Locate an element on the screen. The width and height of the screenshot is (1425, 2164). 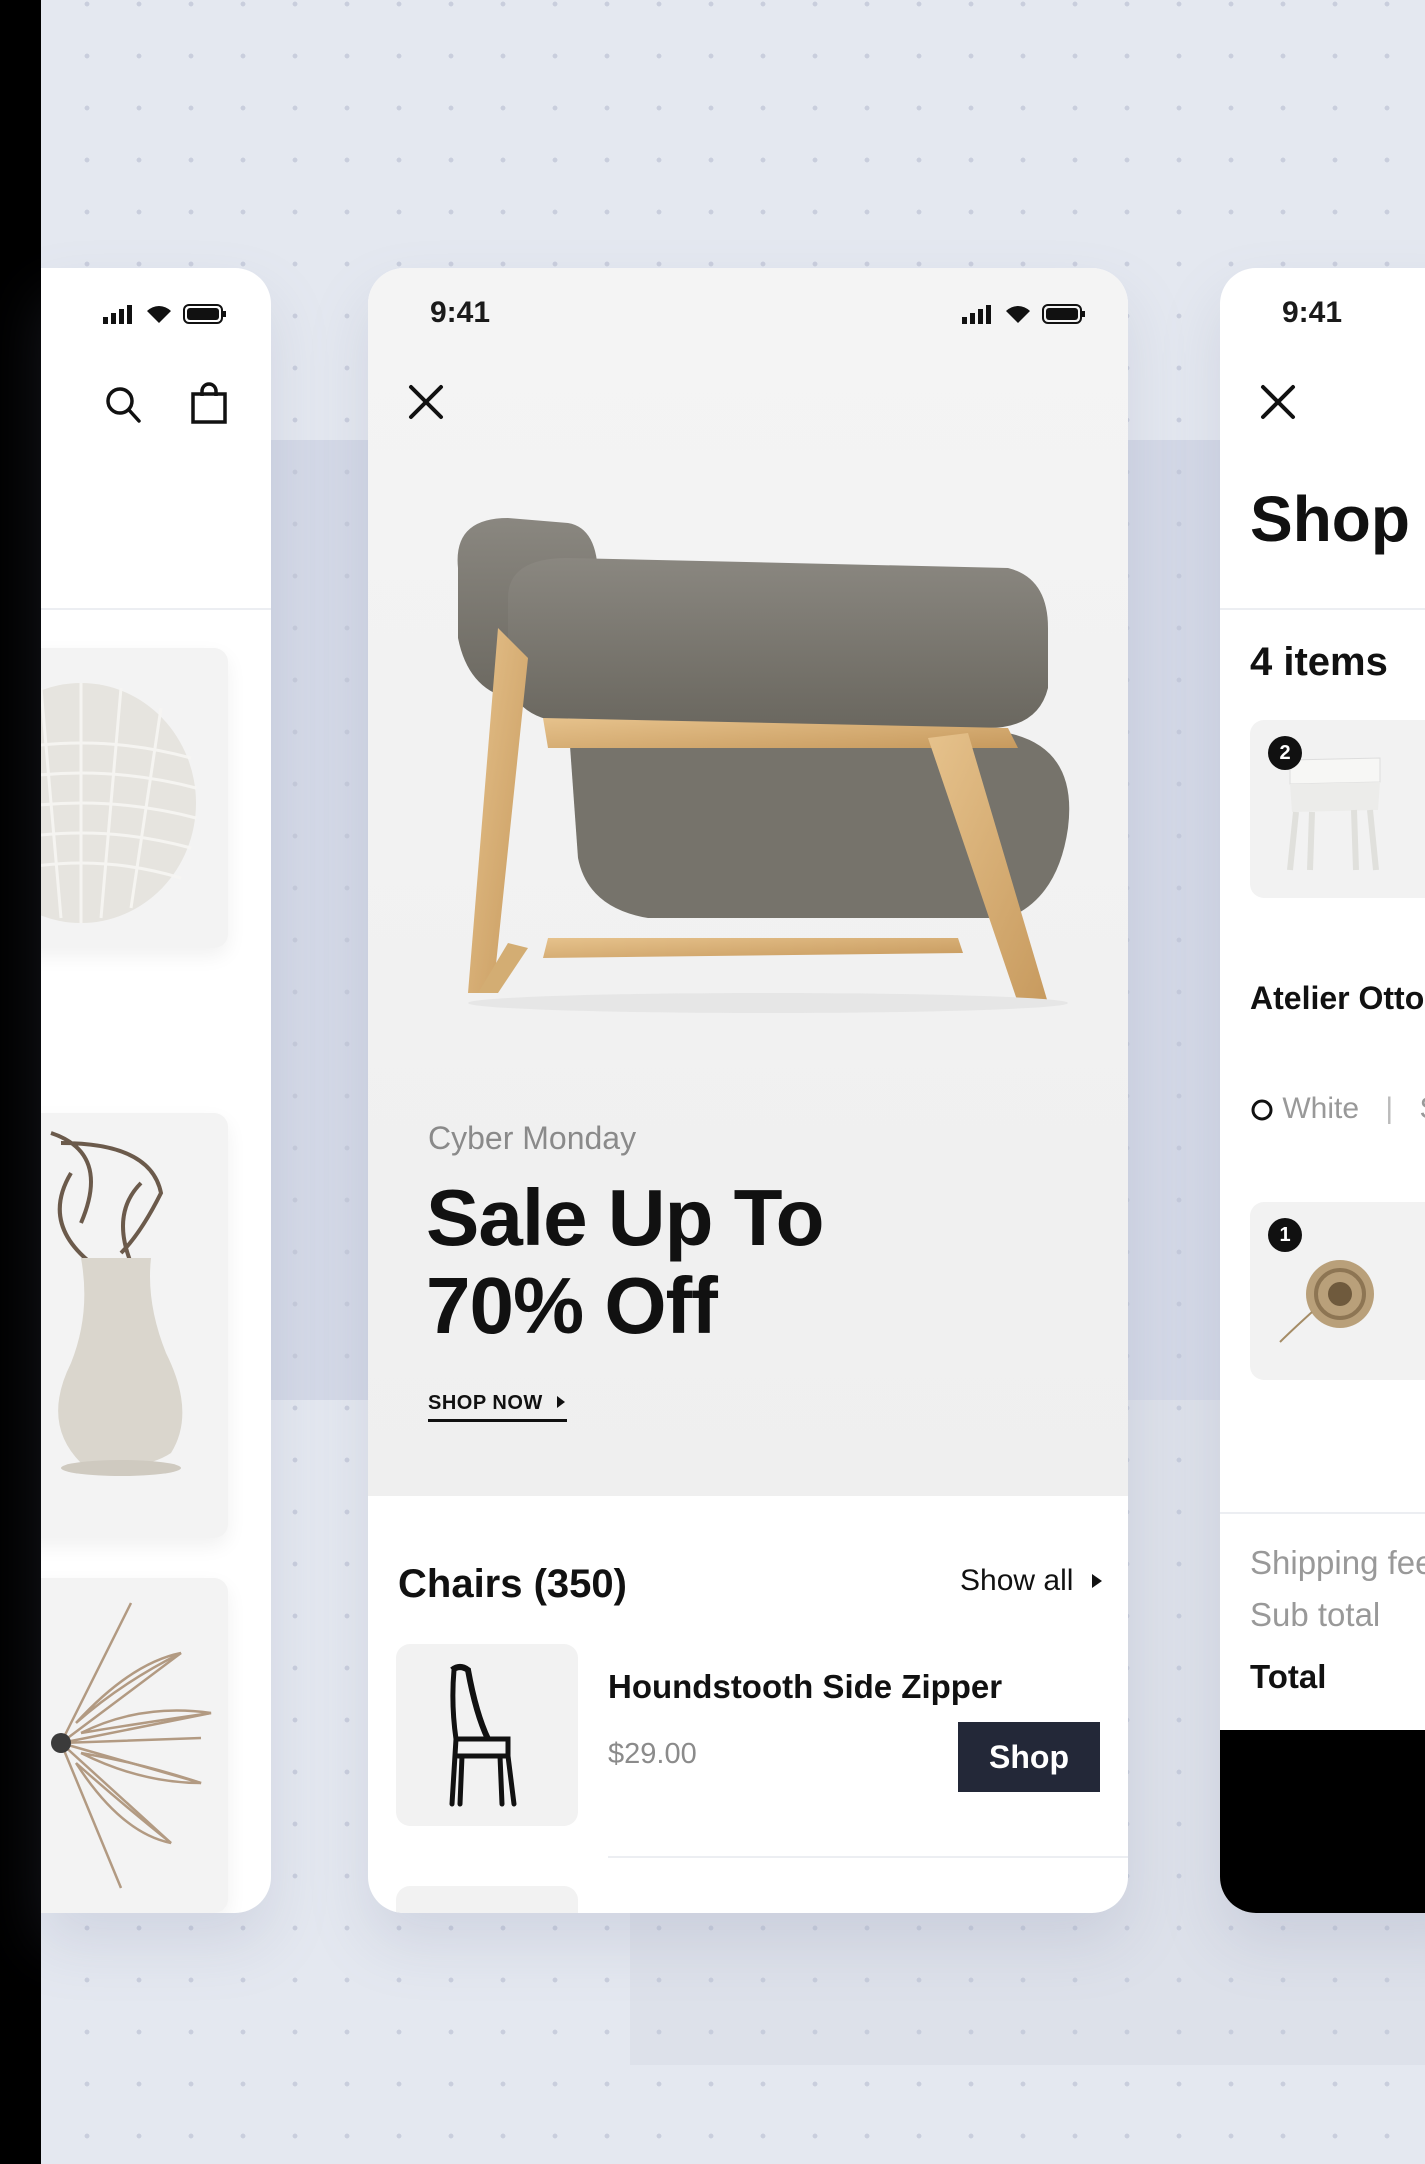
show-all-link: Show all is located at coordinates (1032, 1581).